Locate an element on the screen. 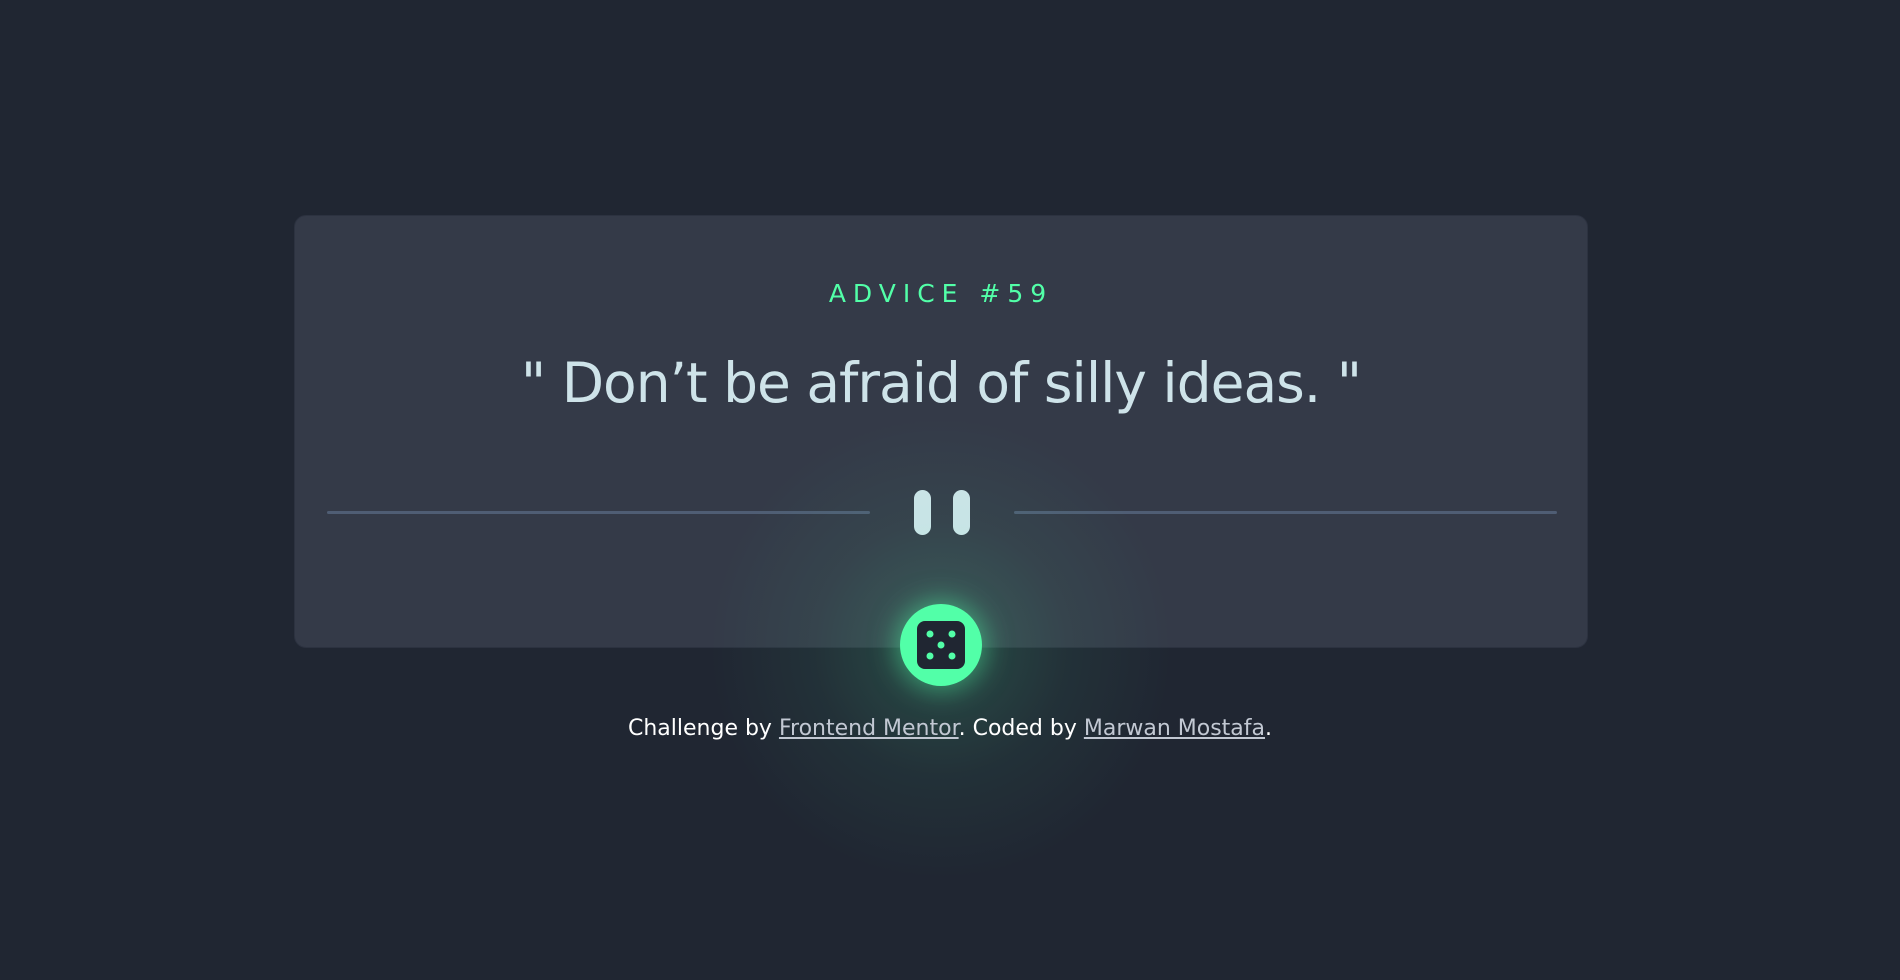 The image size is (1900, 980). advice-number: ADVICE #59 is located at coordinates (941, 293).